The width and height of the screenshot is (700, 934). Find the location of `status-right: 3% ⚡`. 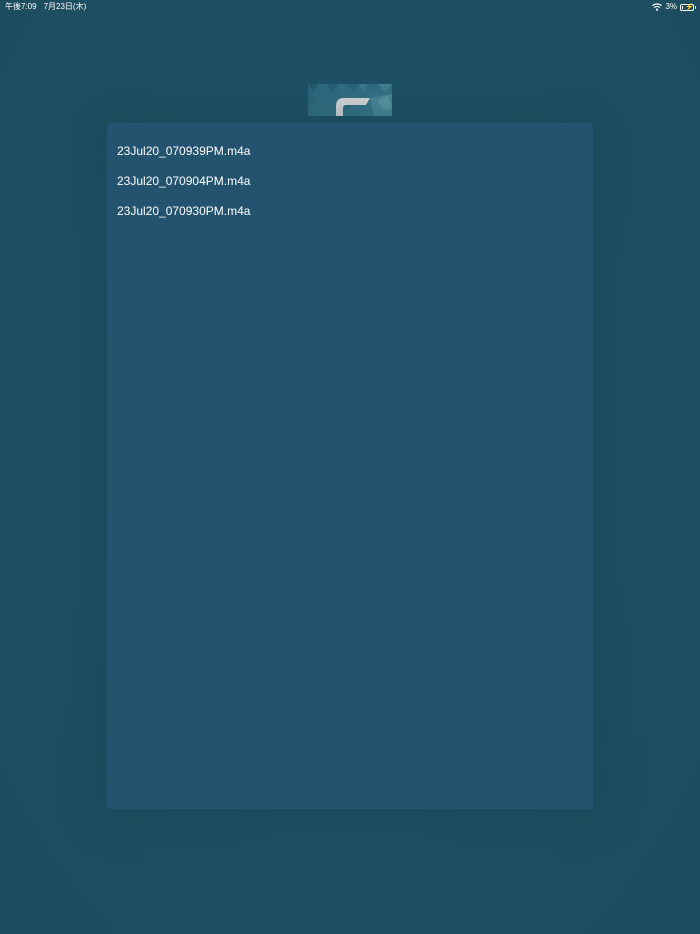

status-right: 3% ⚡ is located at coordinates (674, 7).